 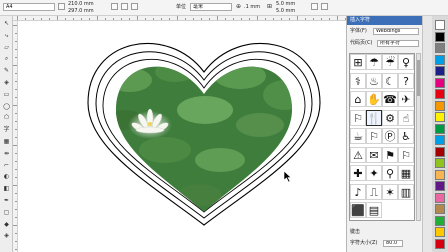 What do you see at coordinates (114, 6) in the screenshot?
I see `landscape-button` at bounding box center [114, 6].